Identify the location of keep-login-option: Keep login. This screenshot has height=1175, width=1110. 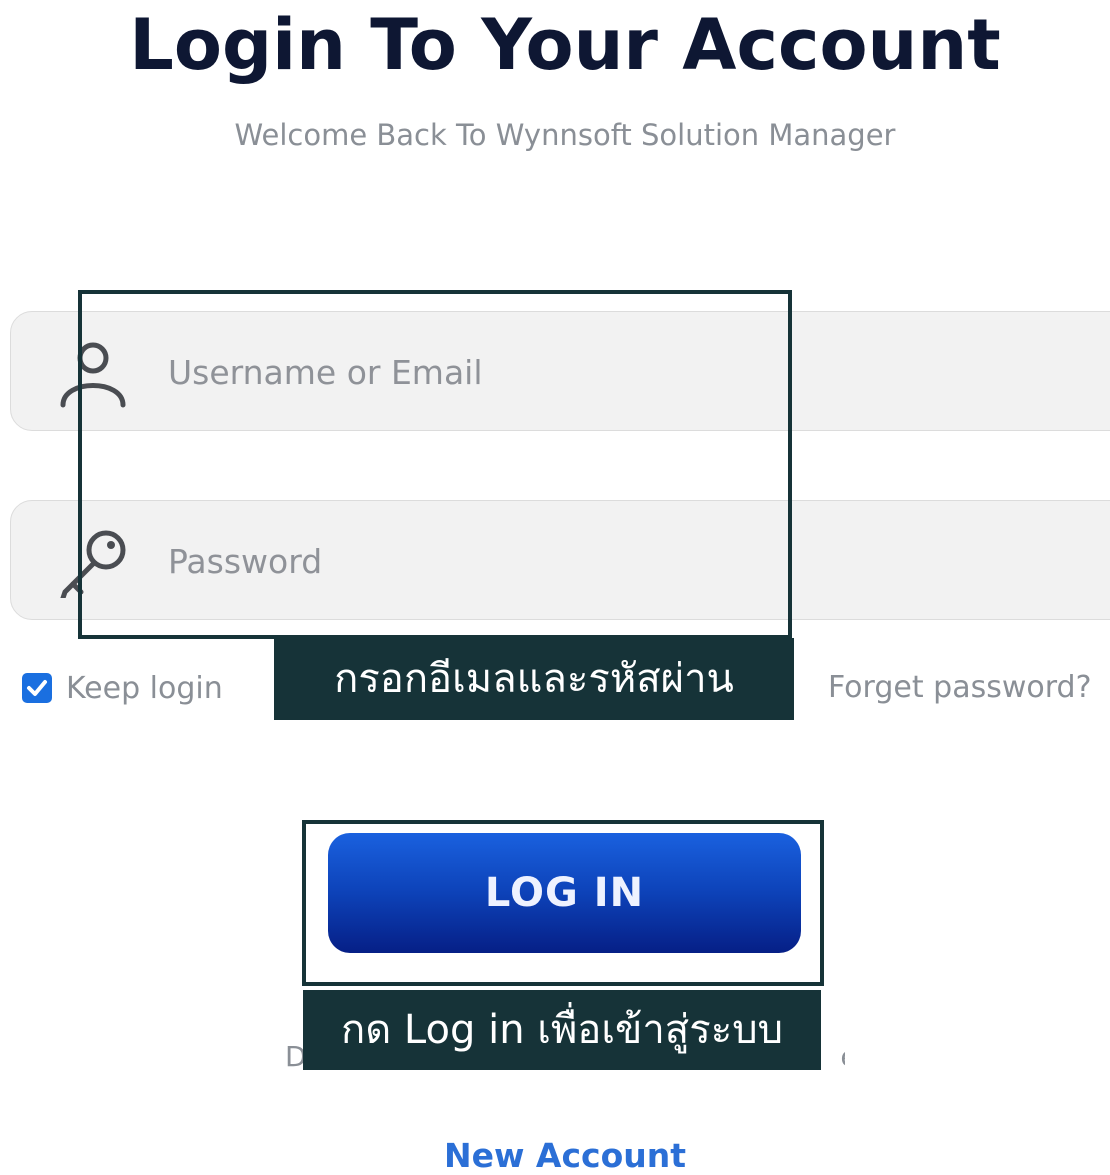
(122, 688).